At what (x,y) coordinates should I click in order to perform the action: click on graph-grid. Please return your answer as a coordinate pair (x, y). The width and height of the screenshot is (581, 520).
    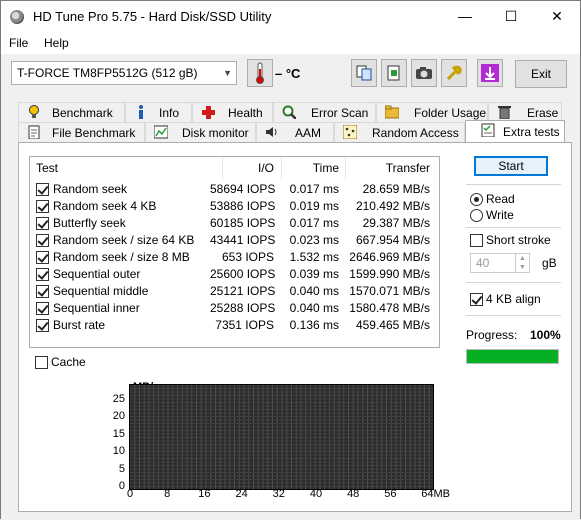
    Looking at the image, I should click on (281, 436).